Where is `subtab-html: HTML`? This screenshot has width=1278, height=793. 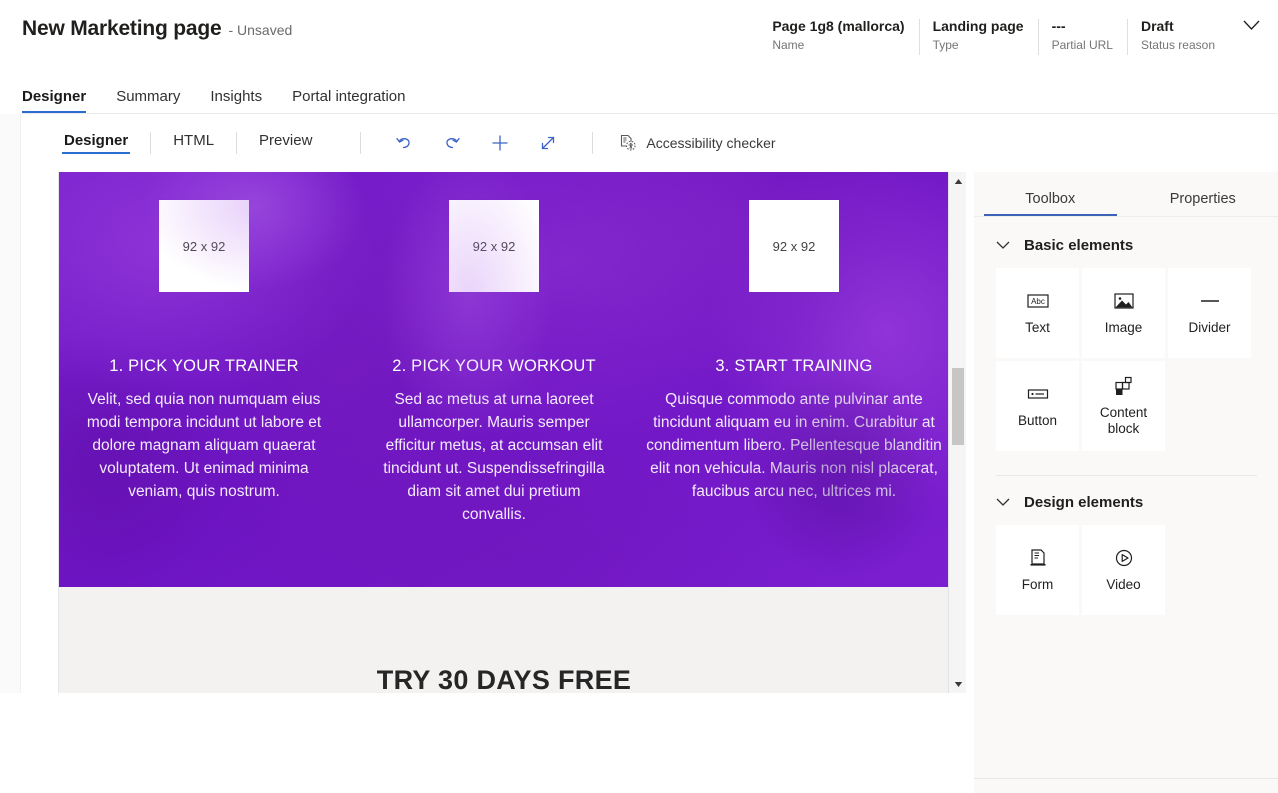 subtab-html: HTML is located at coordinates (193, 143).